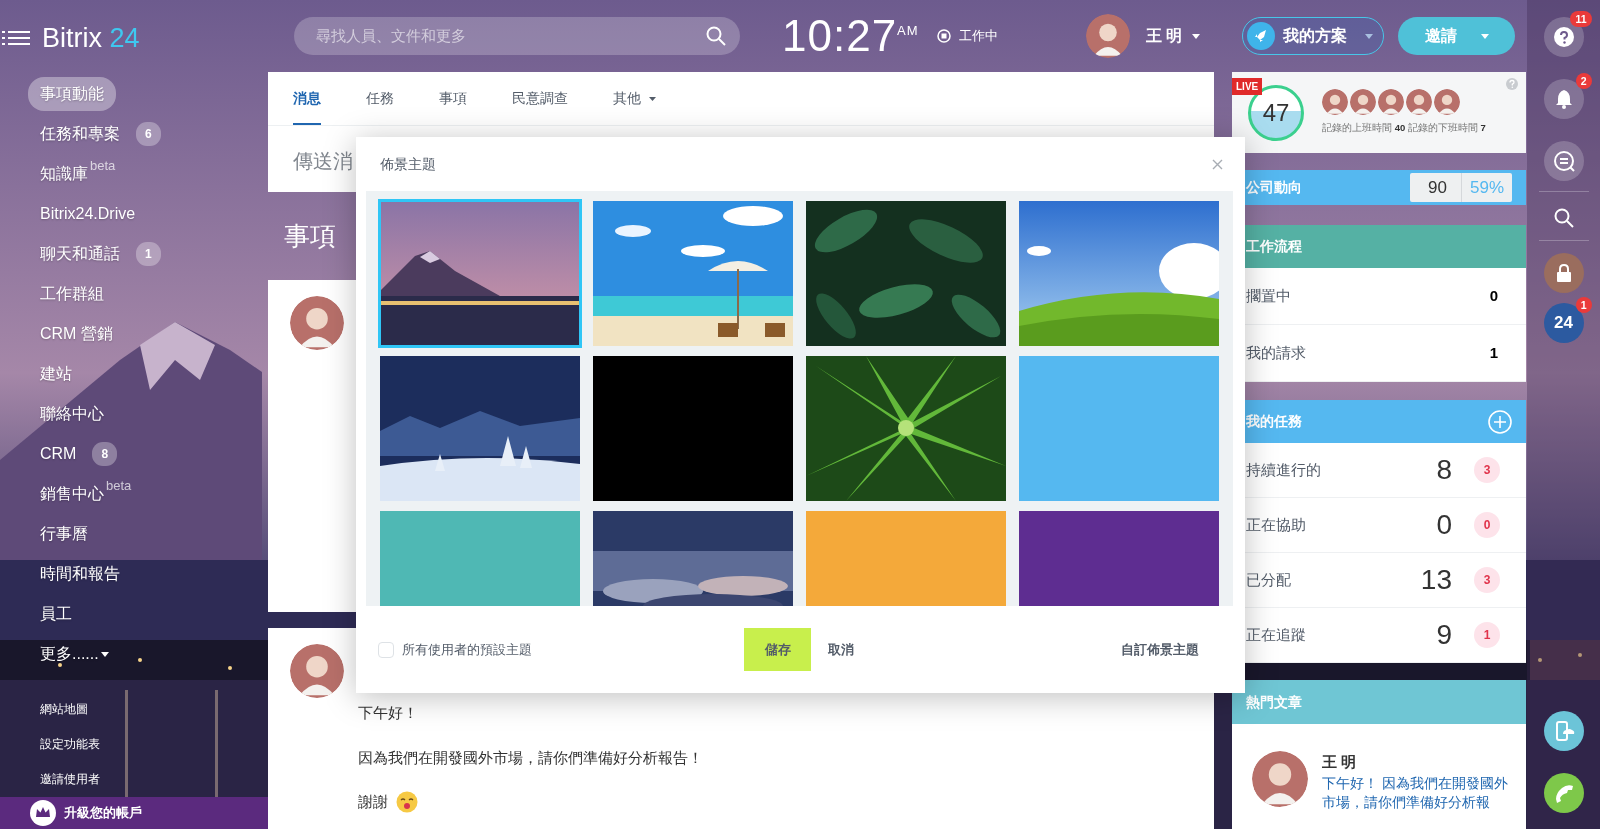 The width and height of the screenshot is (1600, 829). Describe the element at coordinates (310, 236) in the screenshot. I see `page-title: 事項` at that location.